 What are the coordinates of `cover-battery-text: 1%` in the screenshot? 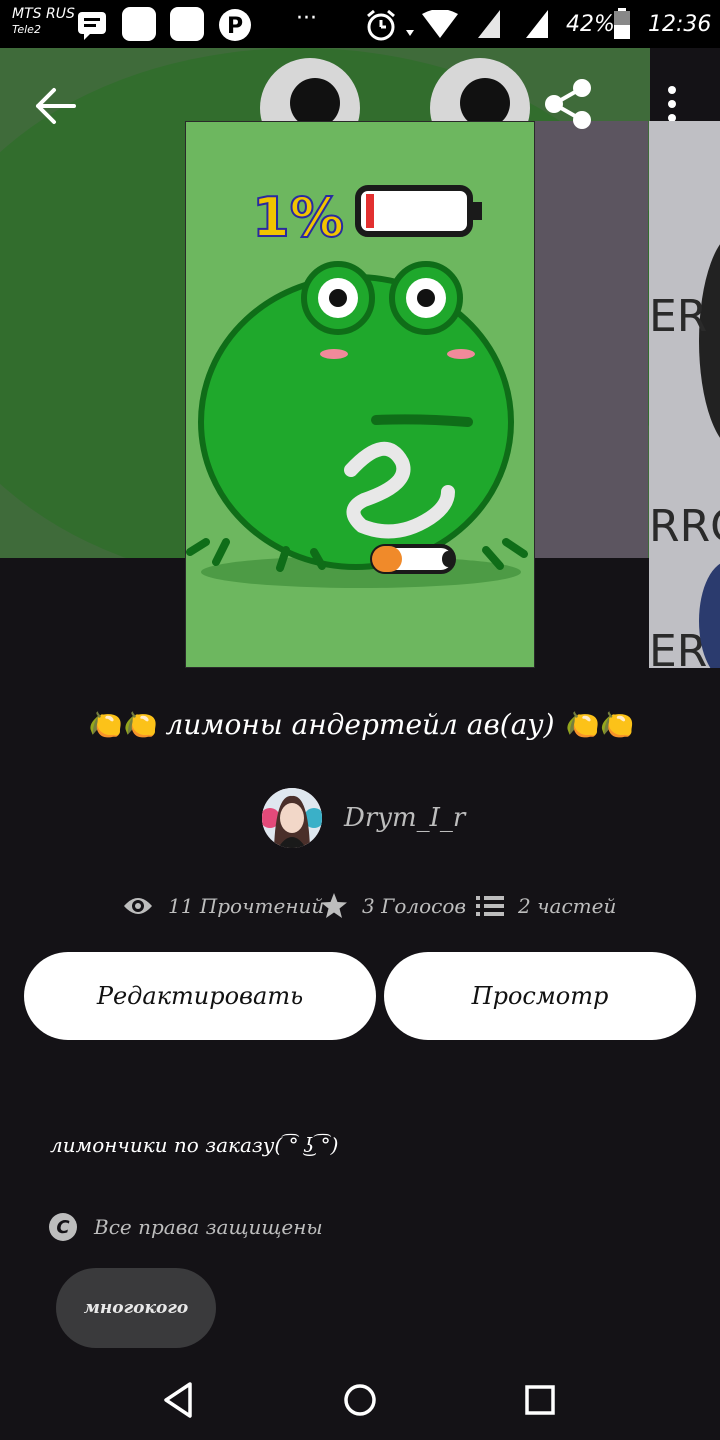 It's located at (298, 217).